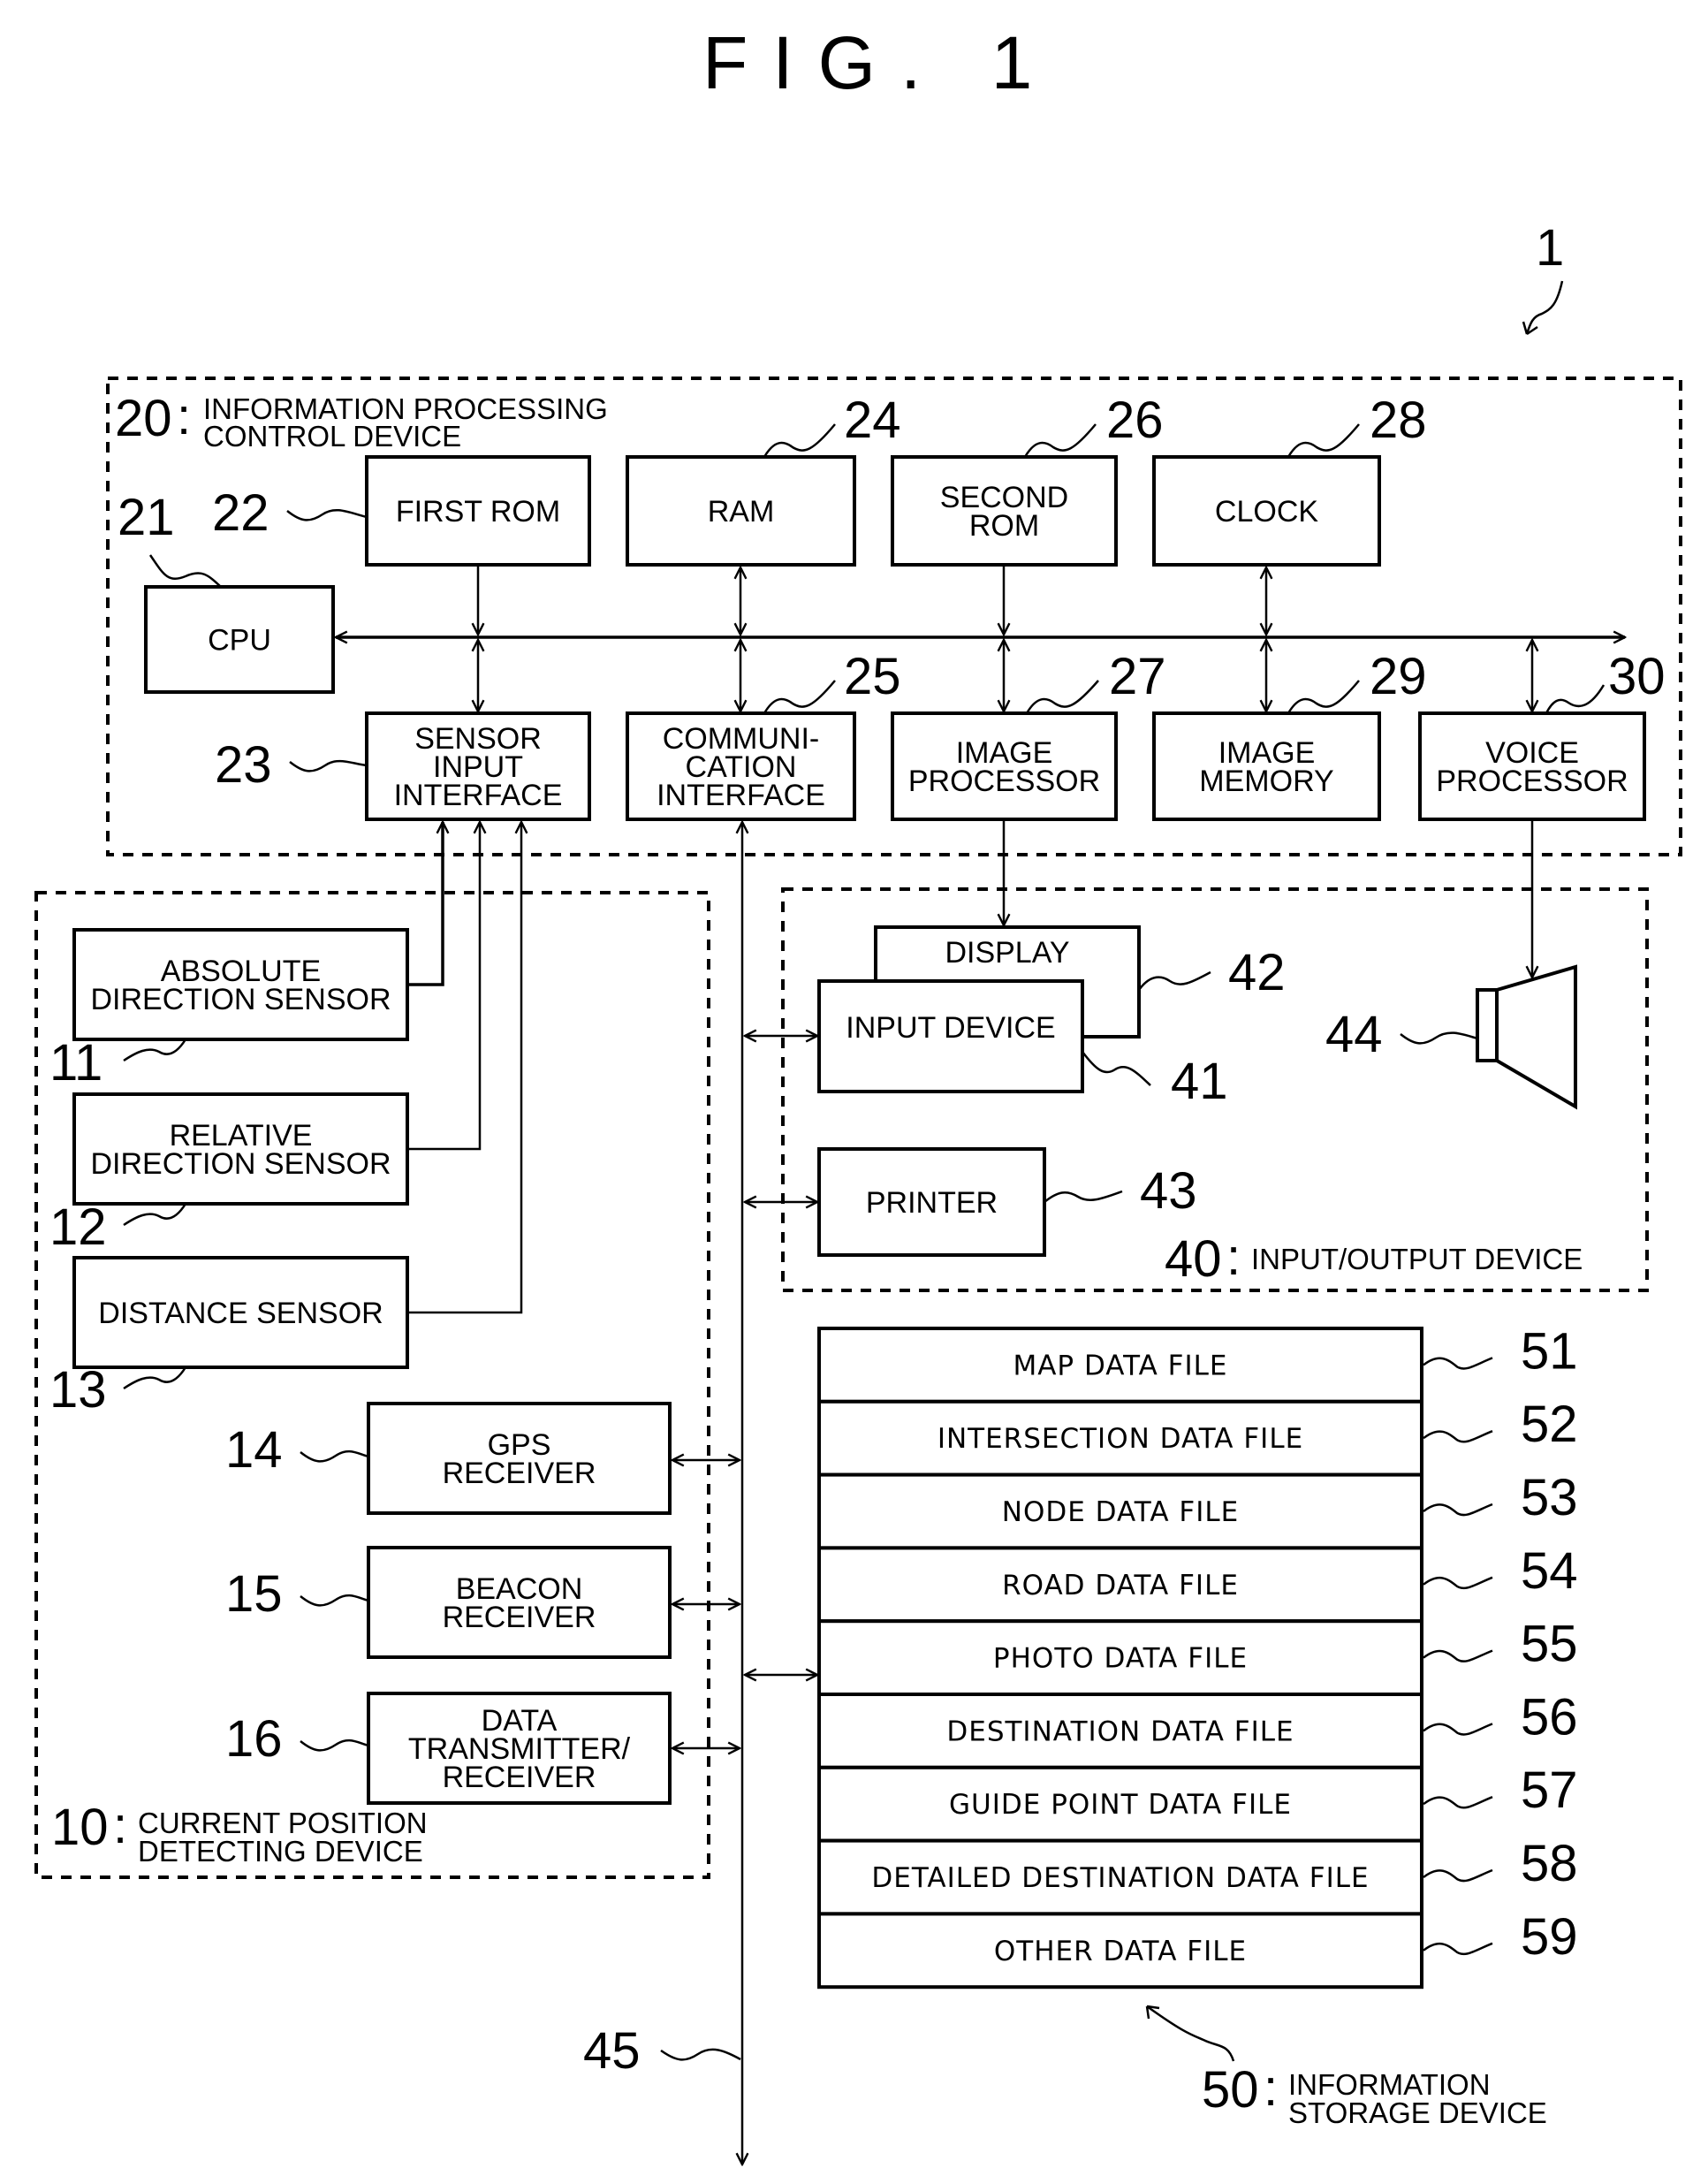 This screenshot has height=2176, width=1708. I want to click on abs-sensor-label: DIRECTION SENSOR, so click(241, 999).